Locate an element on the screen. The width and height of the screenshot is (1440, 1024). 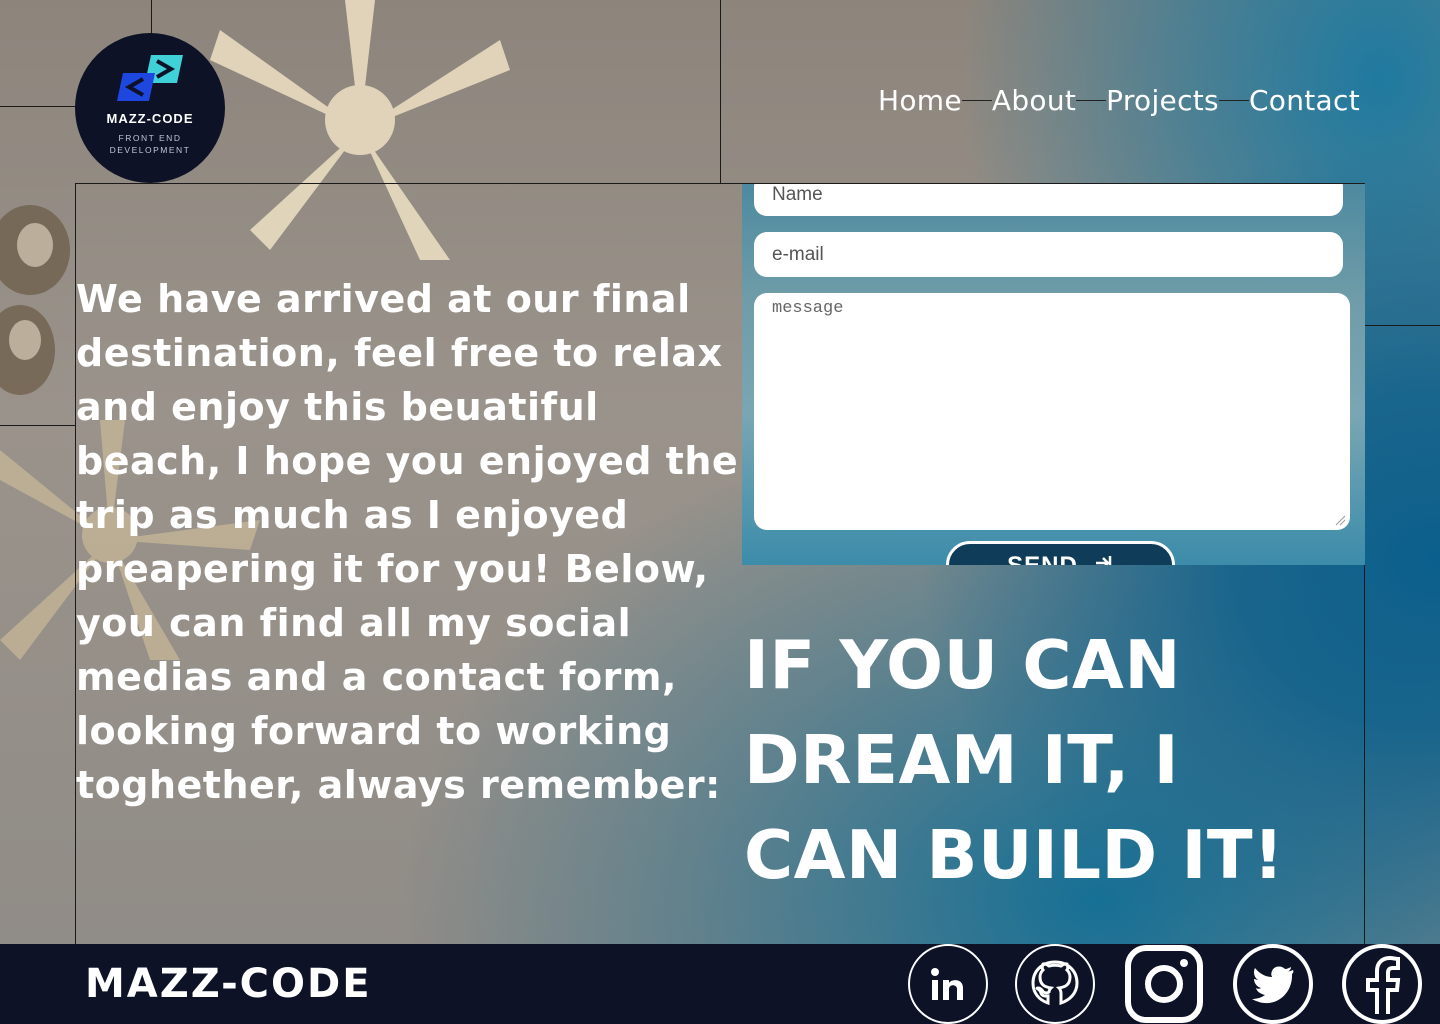
logo-tagline-line2: DEVELOPMENT is located at coordinates (150, 150).